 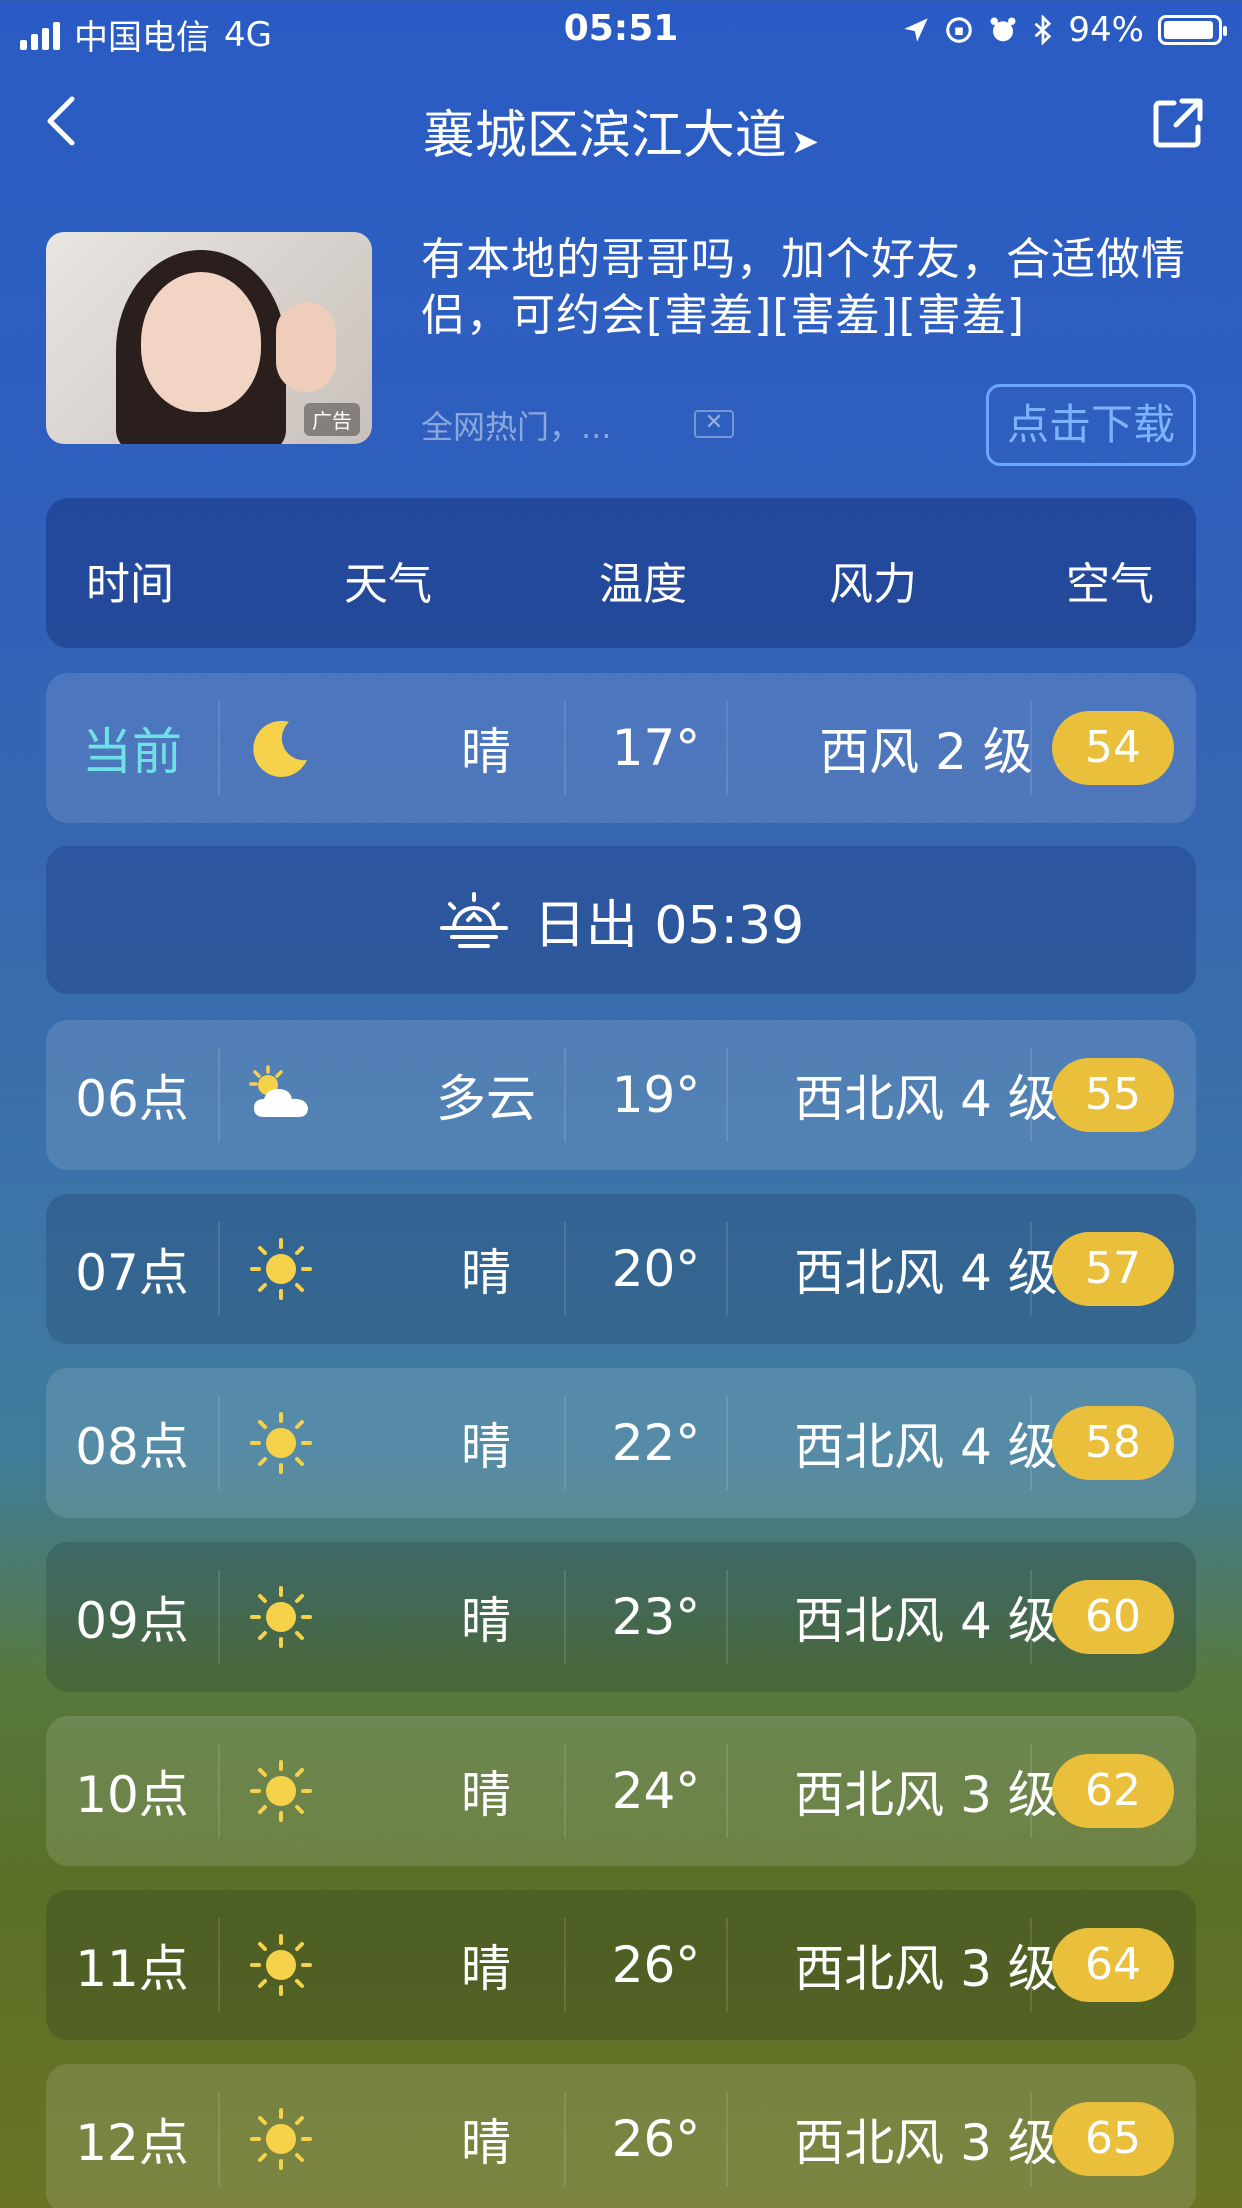 What do you see at coordinates (873, 584) in the screenshot?
I see `header-wind: 风力` at bounding box center [873, 584].